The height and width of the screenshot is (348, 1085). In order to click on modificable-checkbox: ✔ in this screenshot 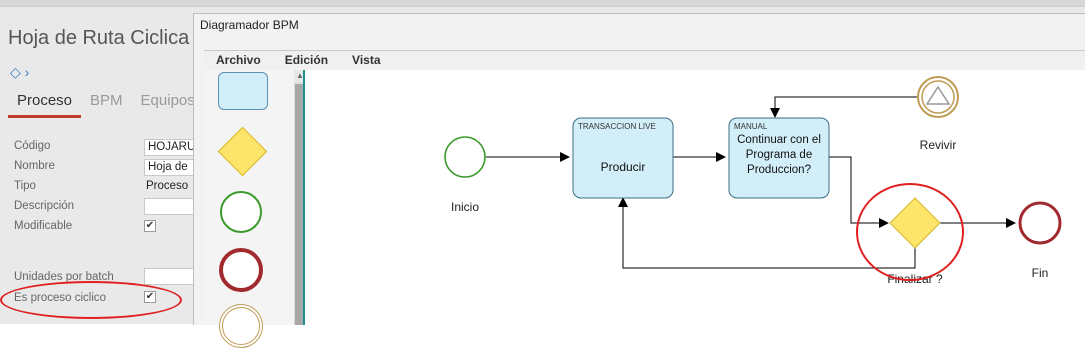, I will do `click(150, 226)`.